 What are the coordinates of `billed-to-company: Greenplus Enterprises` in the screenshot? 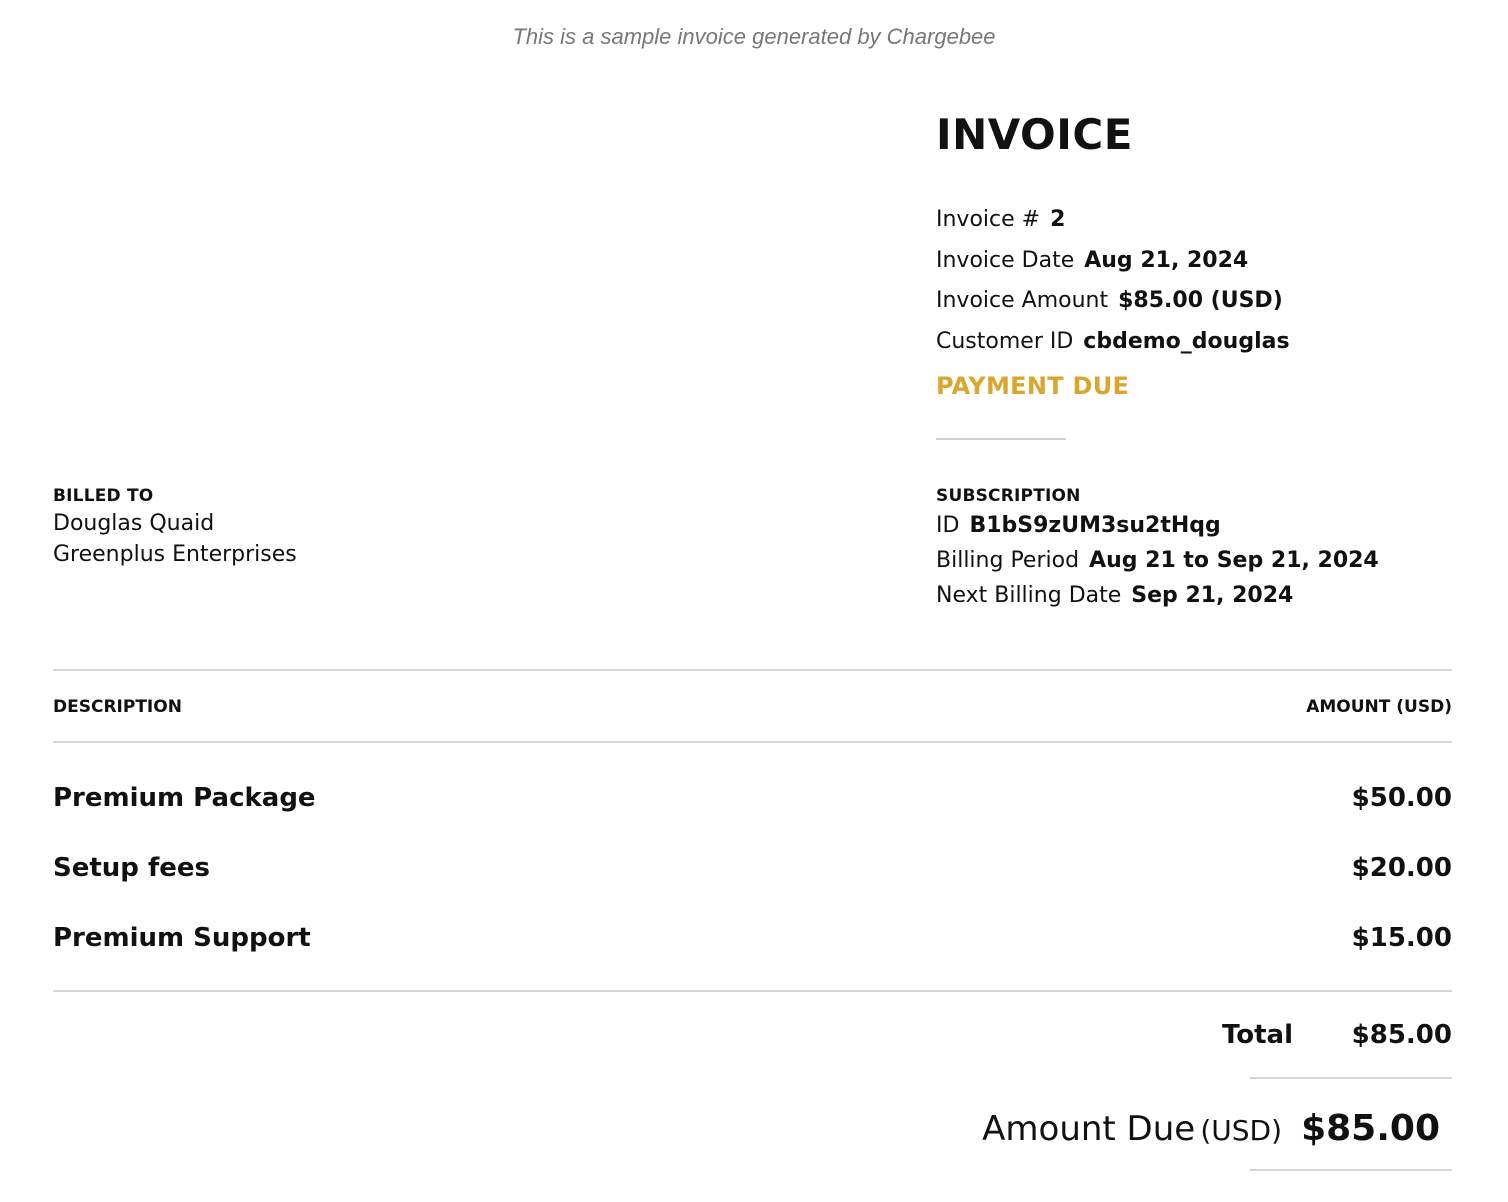 It's located at (175, 554).